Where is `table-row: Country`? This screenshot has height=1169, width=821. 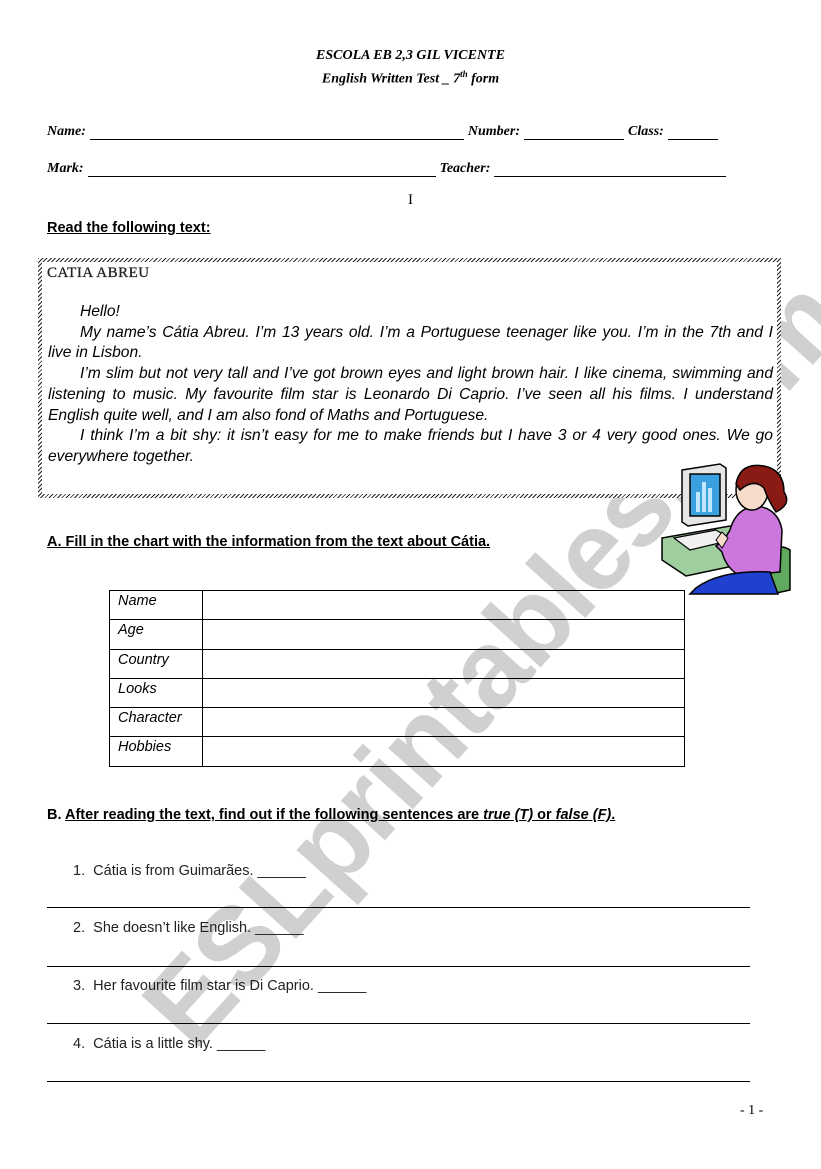
table-row: Country is located at coordinates (397, 663).